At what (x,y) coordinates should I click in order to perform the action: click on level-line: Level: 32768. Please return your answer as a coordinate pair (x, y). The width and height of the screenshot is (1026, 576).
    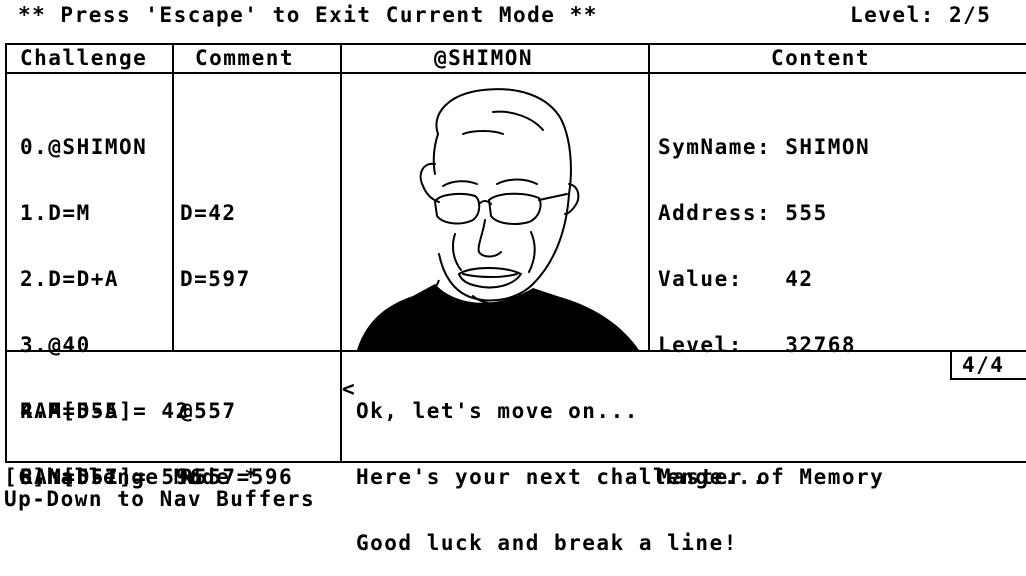
    Looking at the image, I should click on (757, 345).